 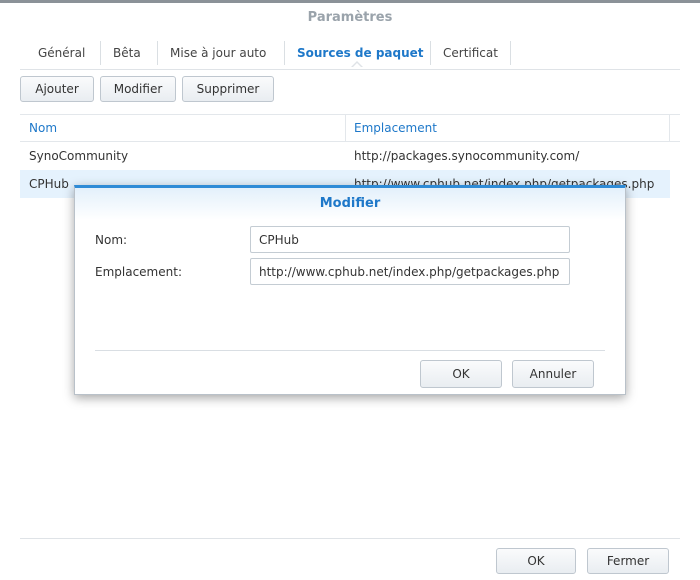 What do you see at coordinates (357, 65) in the screenshot?
I see `active-tab-indicator-inner` at bounding box center [357, 65].